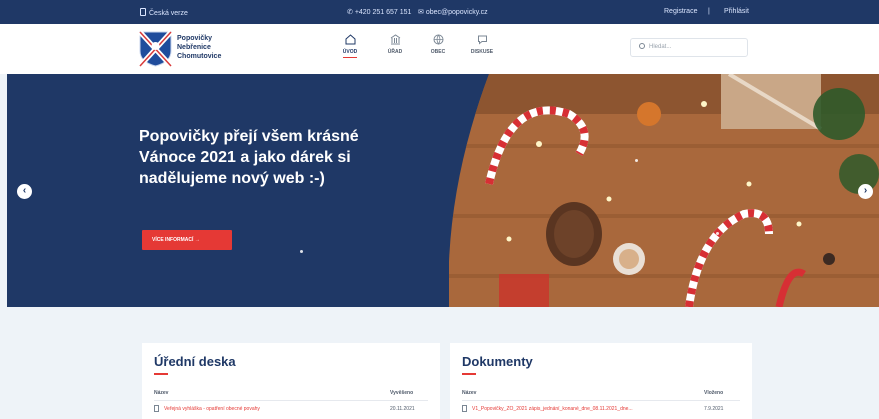 The image size is (879, 419). What do you see at coordinates (642, 46) in the screenshot?
I see `search-icon` at bounding box center [642, 46].